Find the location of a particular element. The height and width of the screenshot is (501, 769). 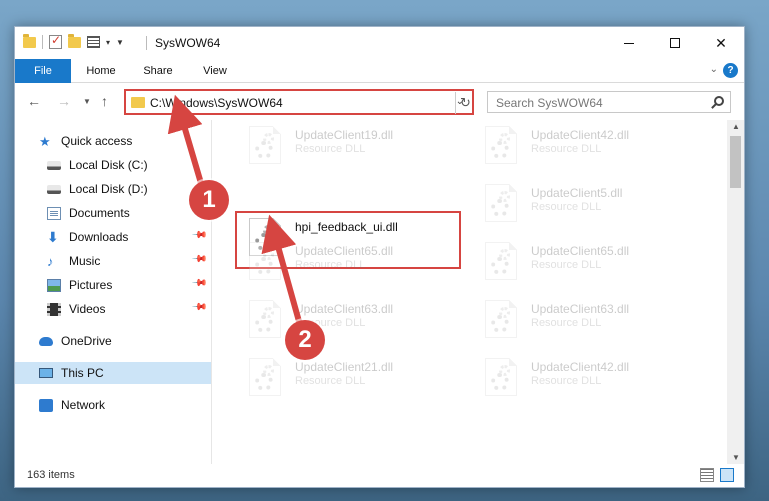

sidebar-item-label: Quick access is located at coordinates (97, 141).